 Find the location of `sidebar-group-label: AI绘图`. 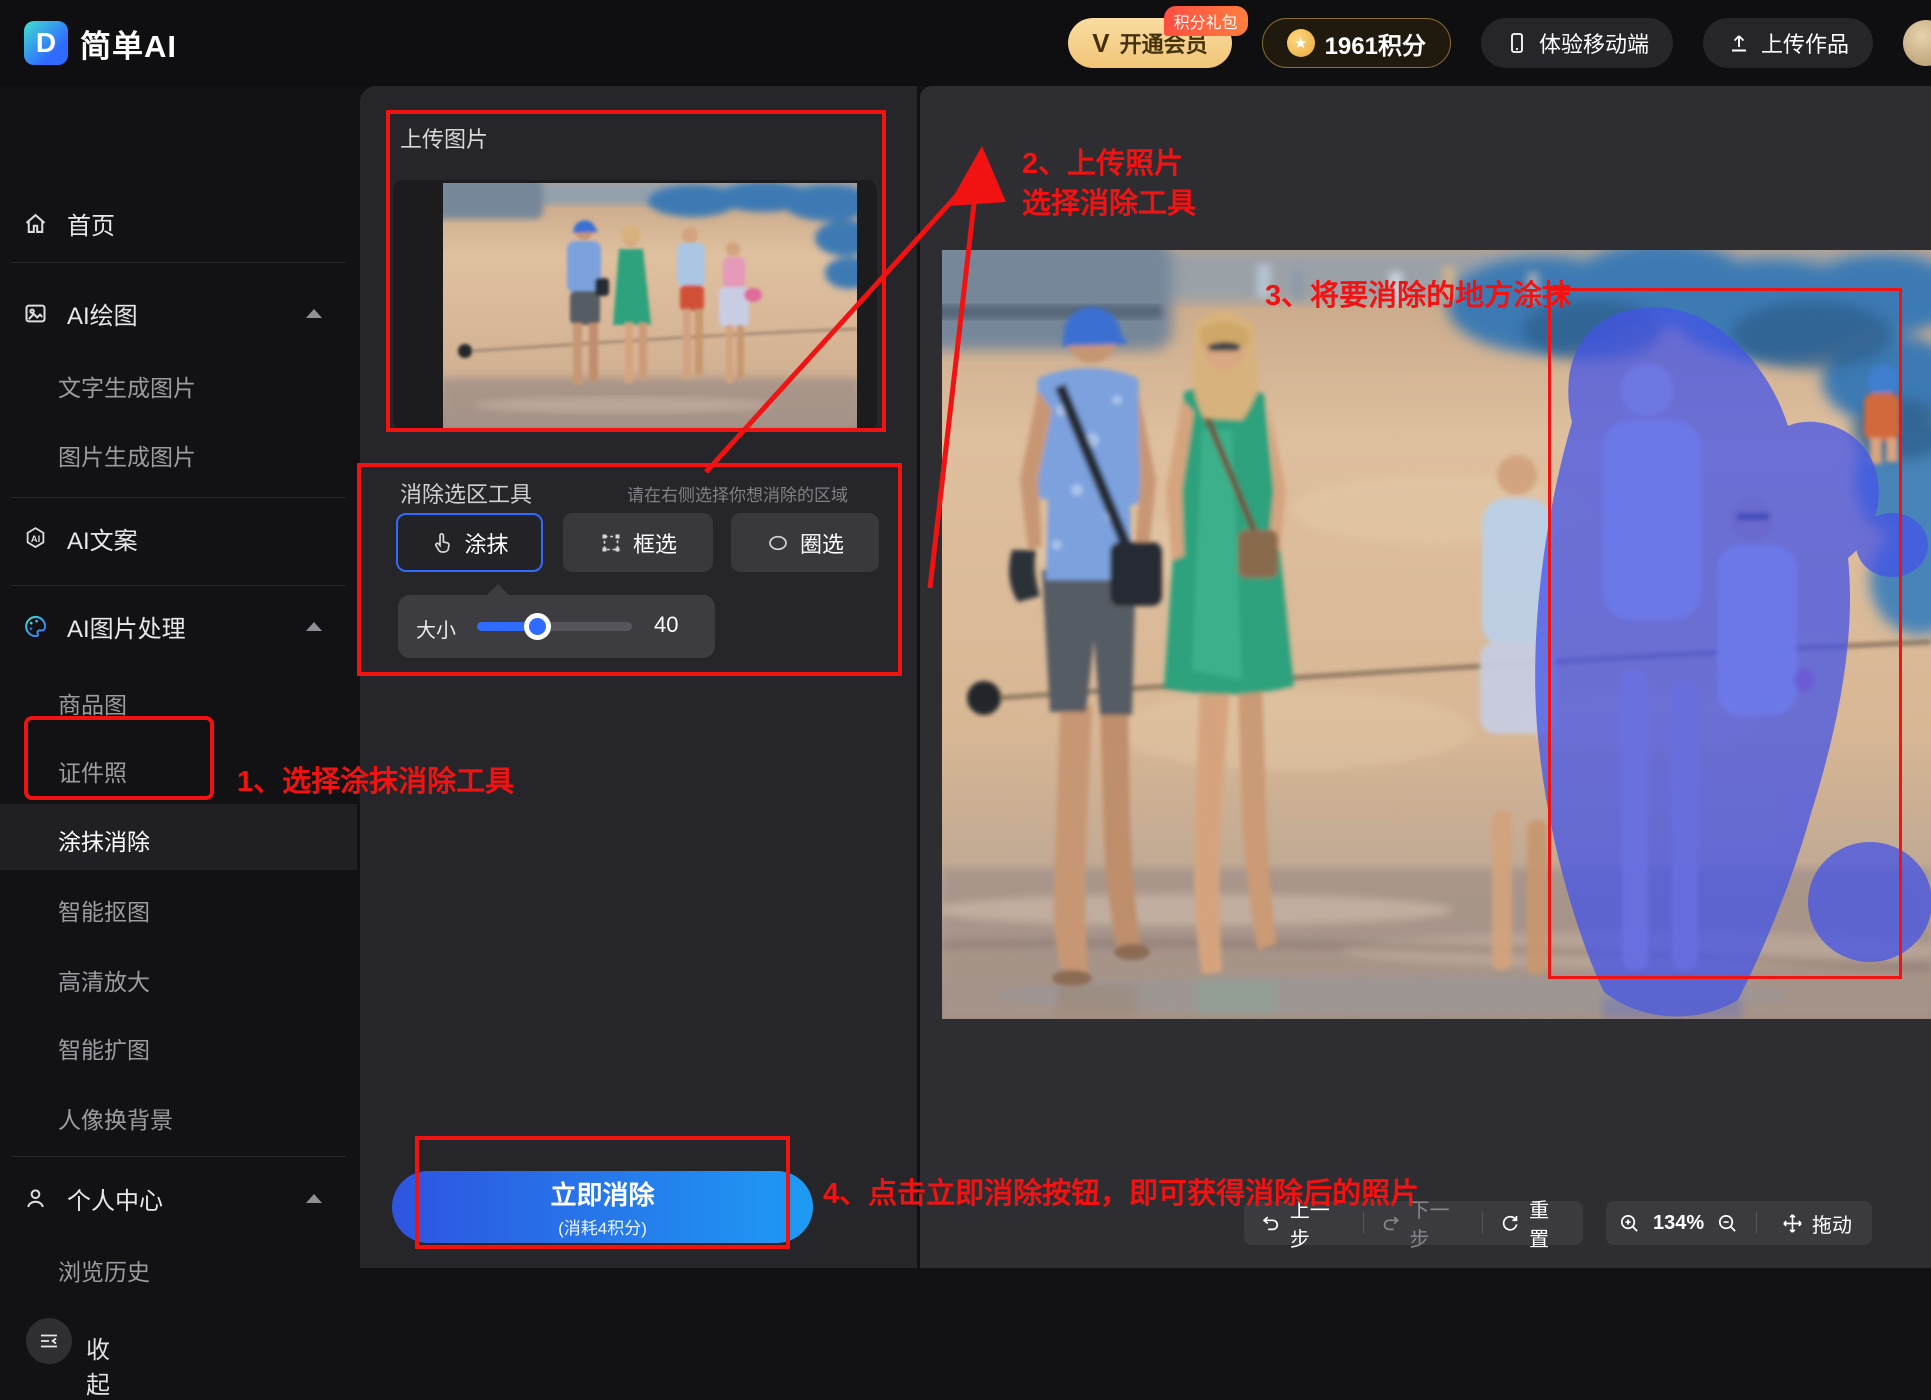

sidebar-group-label: AI绘图 is located at coordinates (102, 316).